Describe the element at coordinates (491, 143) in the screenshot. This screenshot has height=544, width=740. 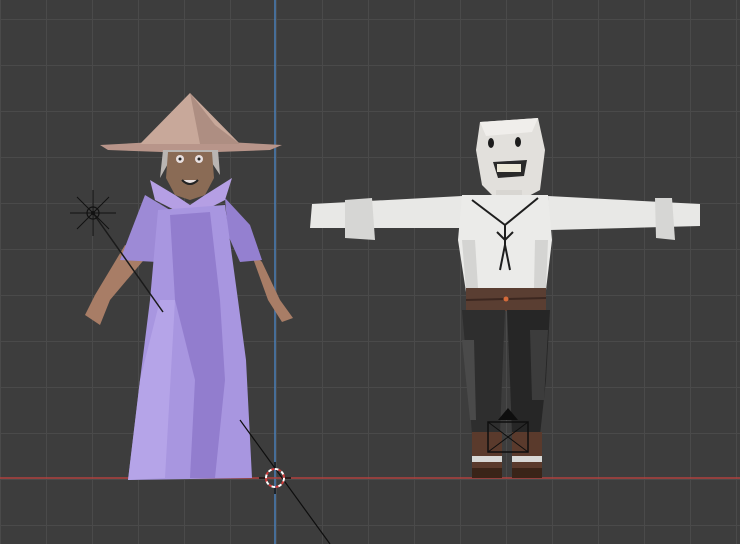
I see `pirate-left-eye` at that location.